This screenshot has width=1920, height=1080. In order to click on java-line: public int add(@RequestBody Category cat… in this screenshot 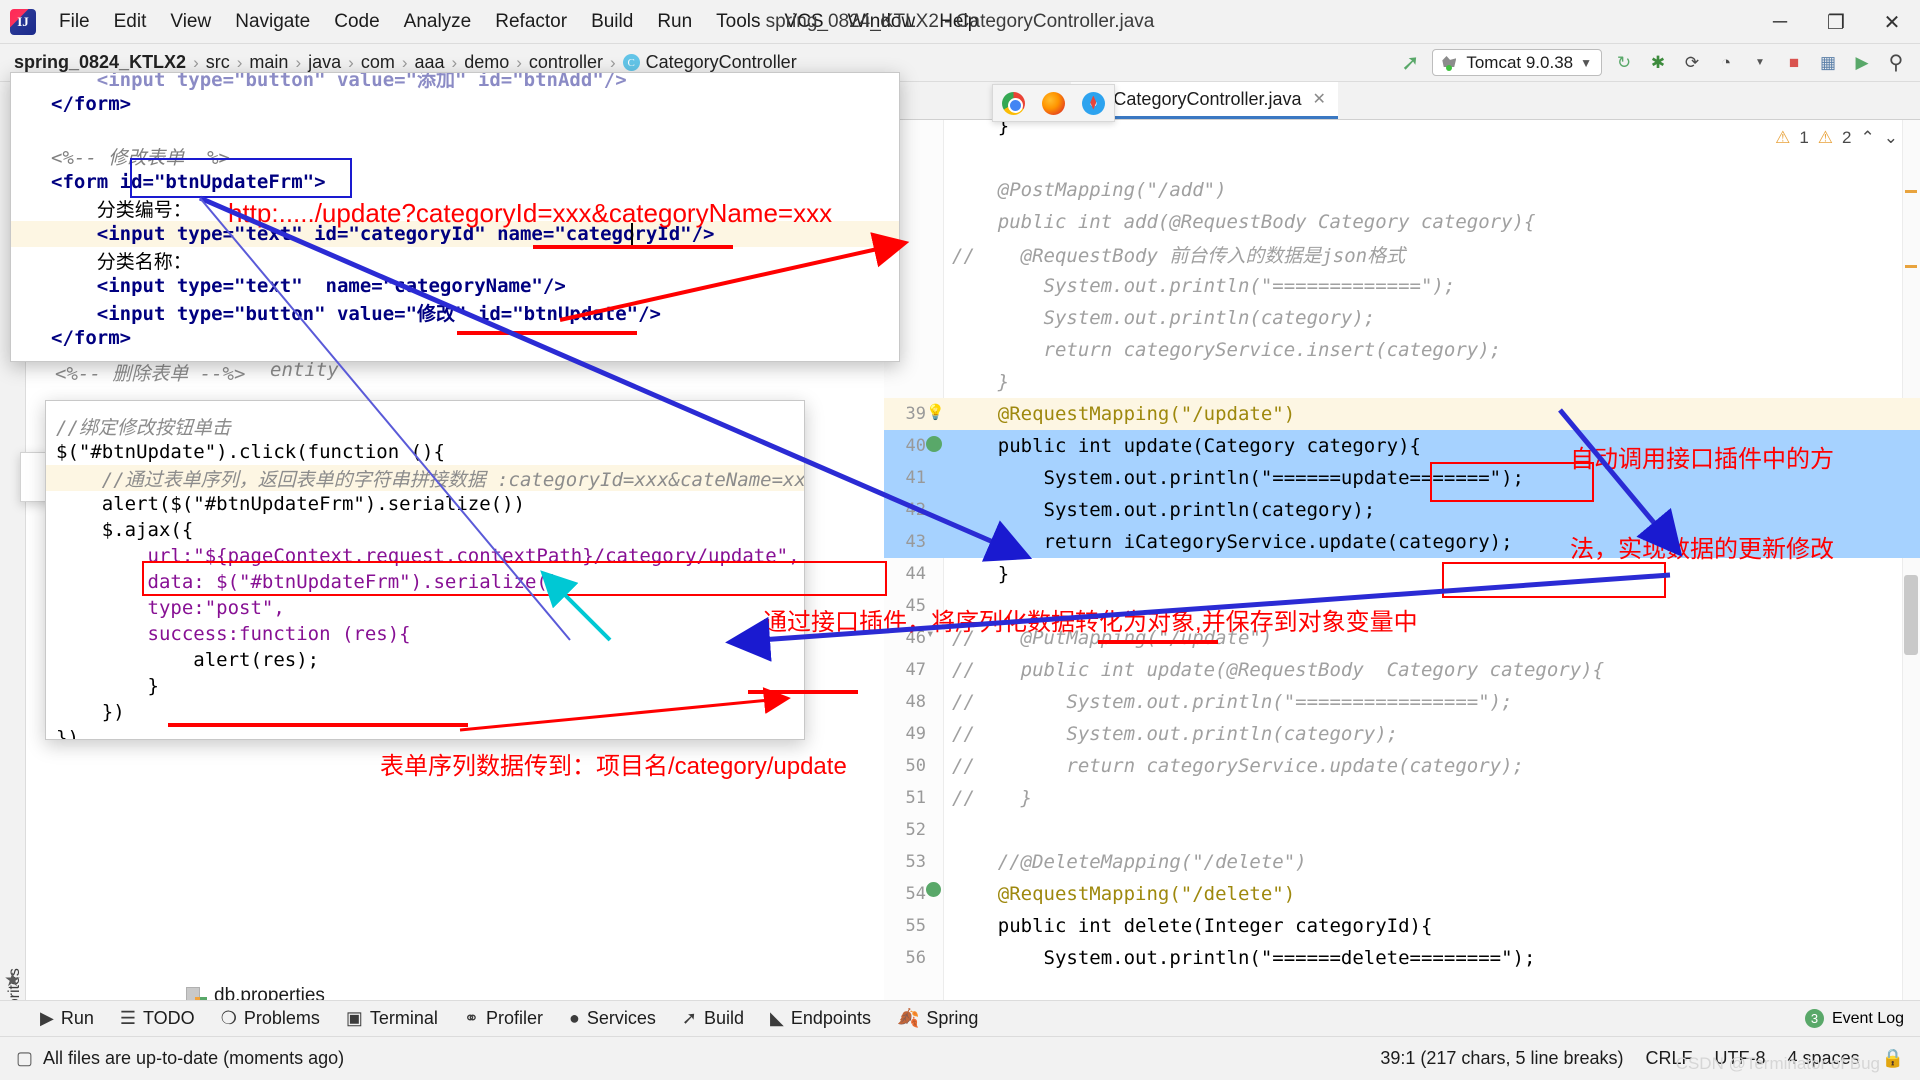, I will do `click(1402, 222)`.